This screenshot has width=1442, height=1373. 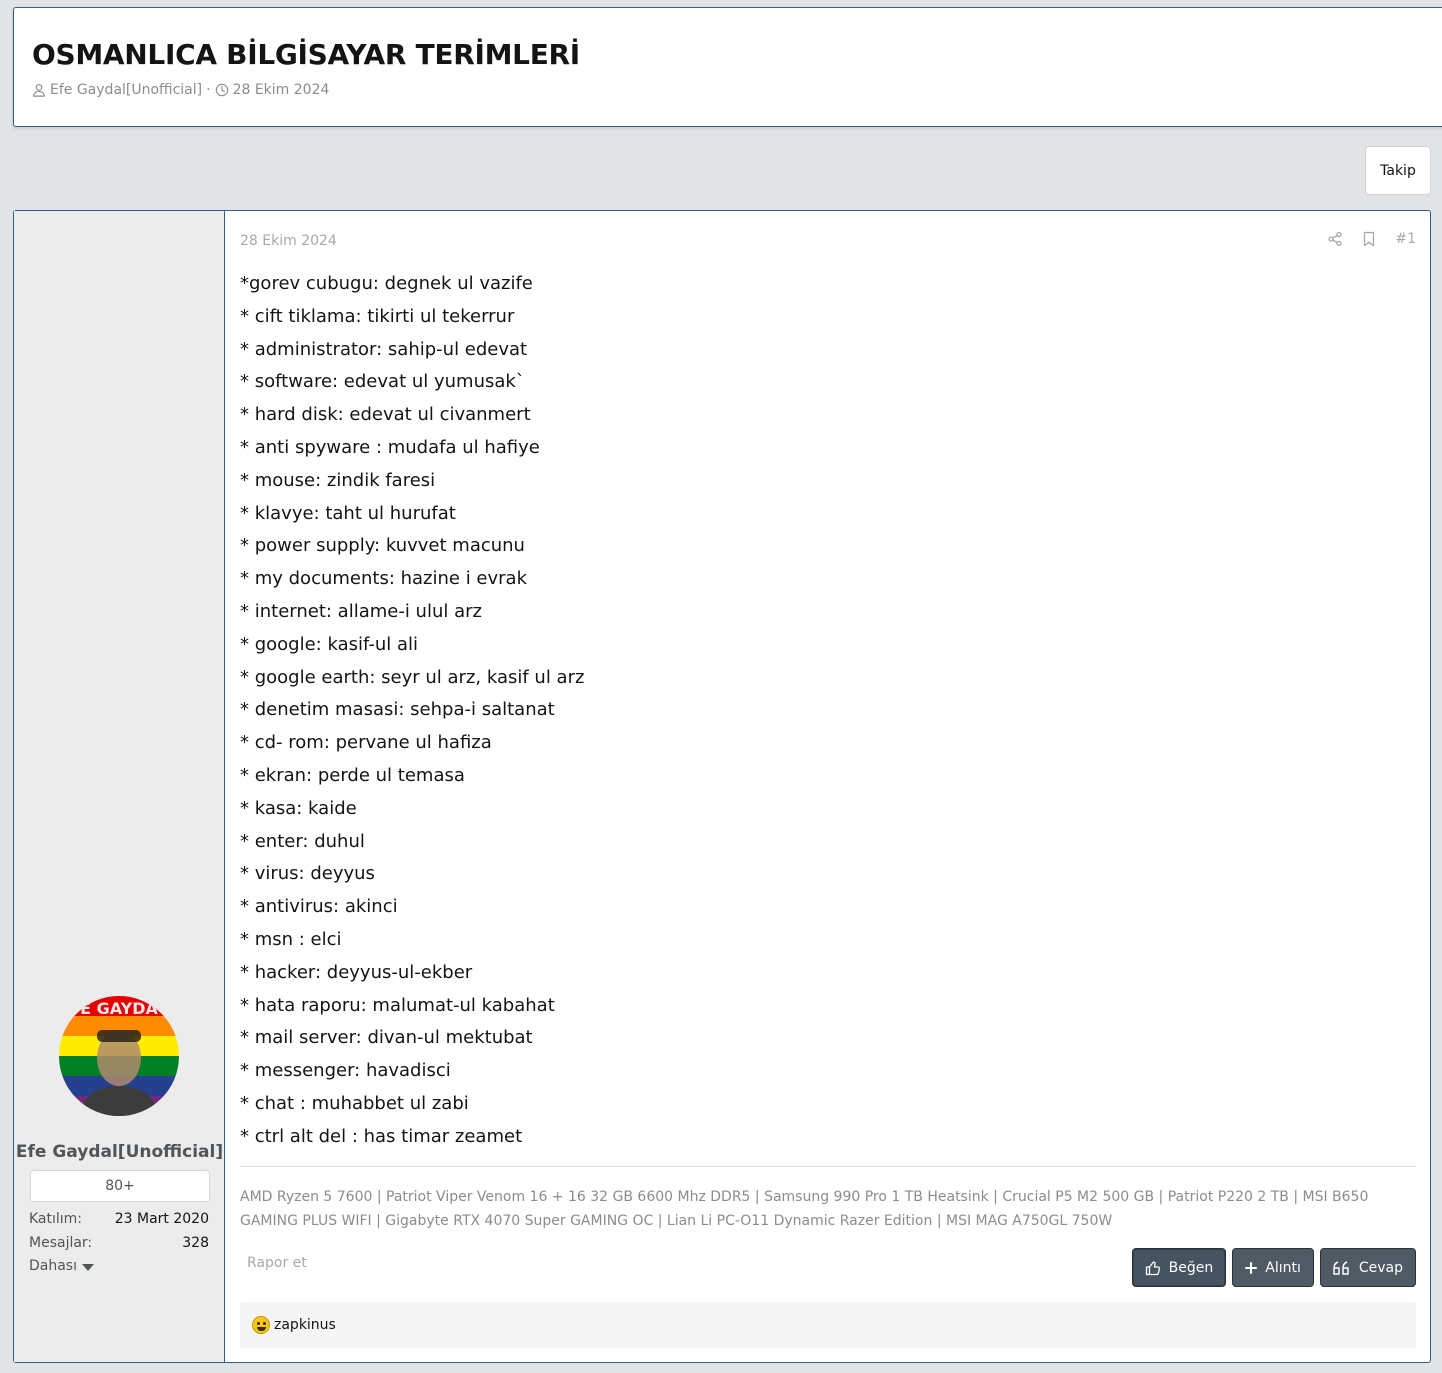 What do you see at coordinates (828, 1325) in the screenshot?
I see `reactions-bar: zapkinus` at bounding box center [828, 1325].